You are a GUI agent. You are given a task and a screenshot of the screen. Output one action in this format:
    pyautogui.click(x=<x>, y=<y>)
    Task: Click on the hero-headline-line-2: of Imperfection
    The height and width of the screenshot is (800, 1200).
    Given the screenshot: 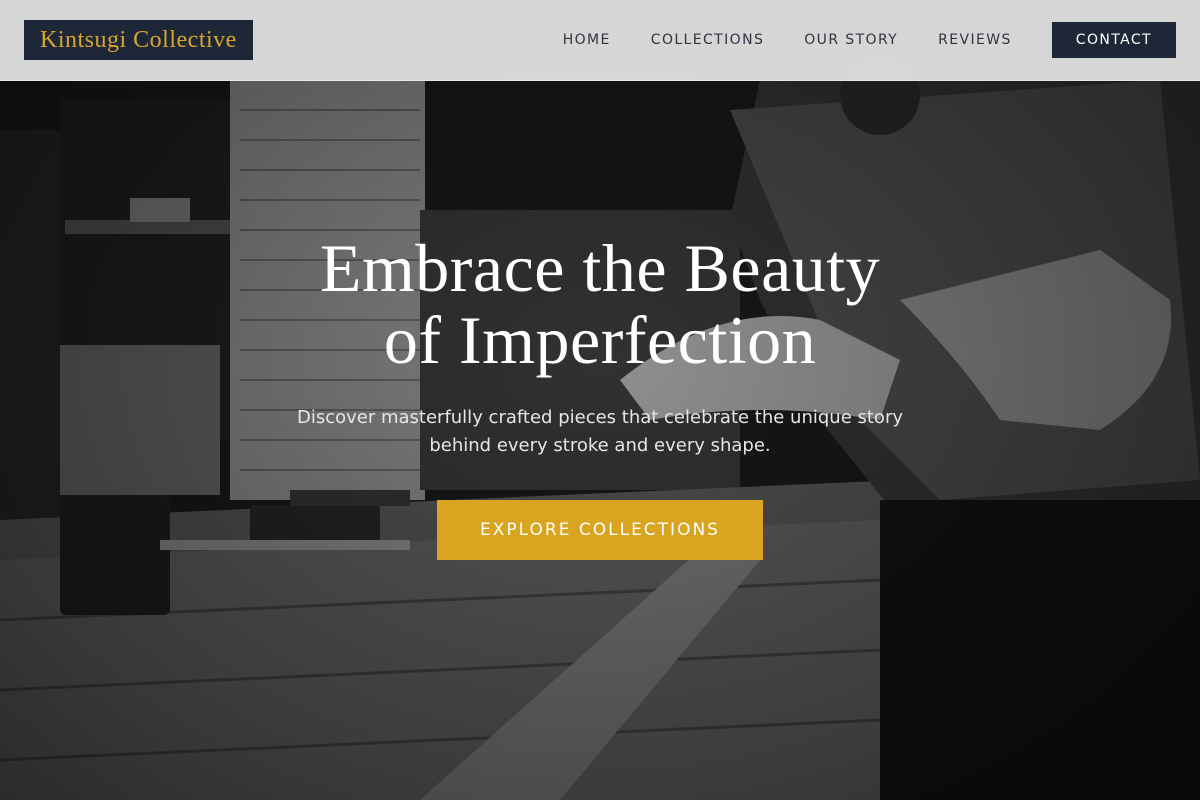 What is the action you would take?
    pyautogui.click(x=600, y=340)
    